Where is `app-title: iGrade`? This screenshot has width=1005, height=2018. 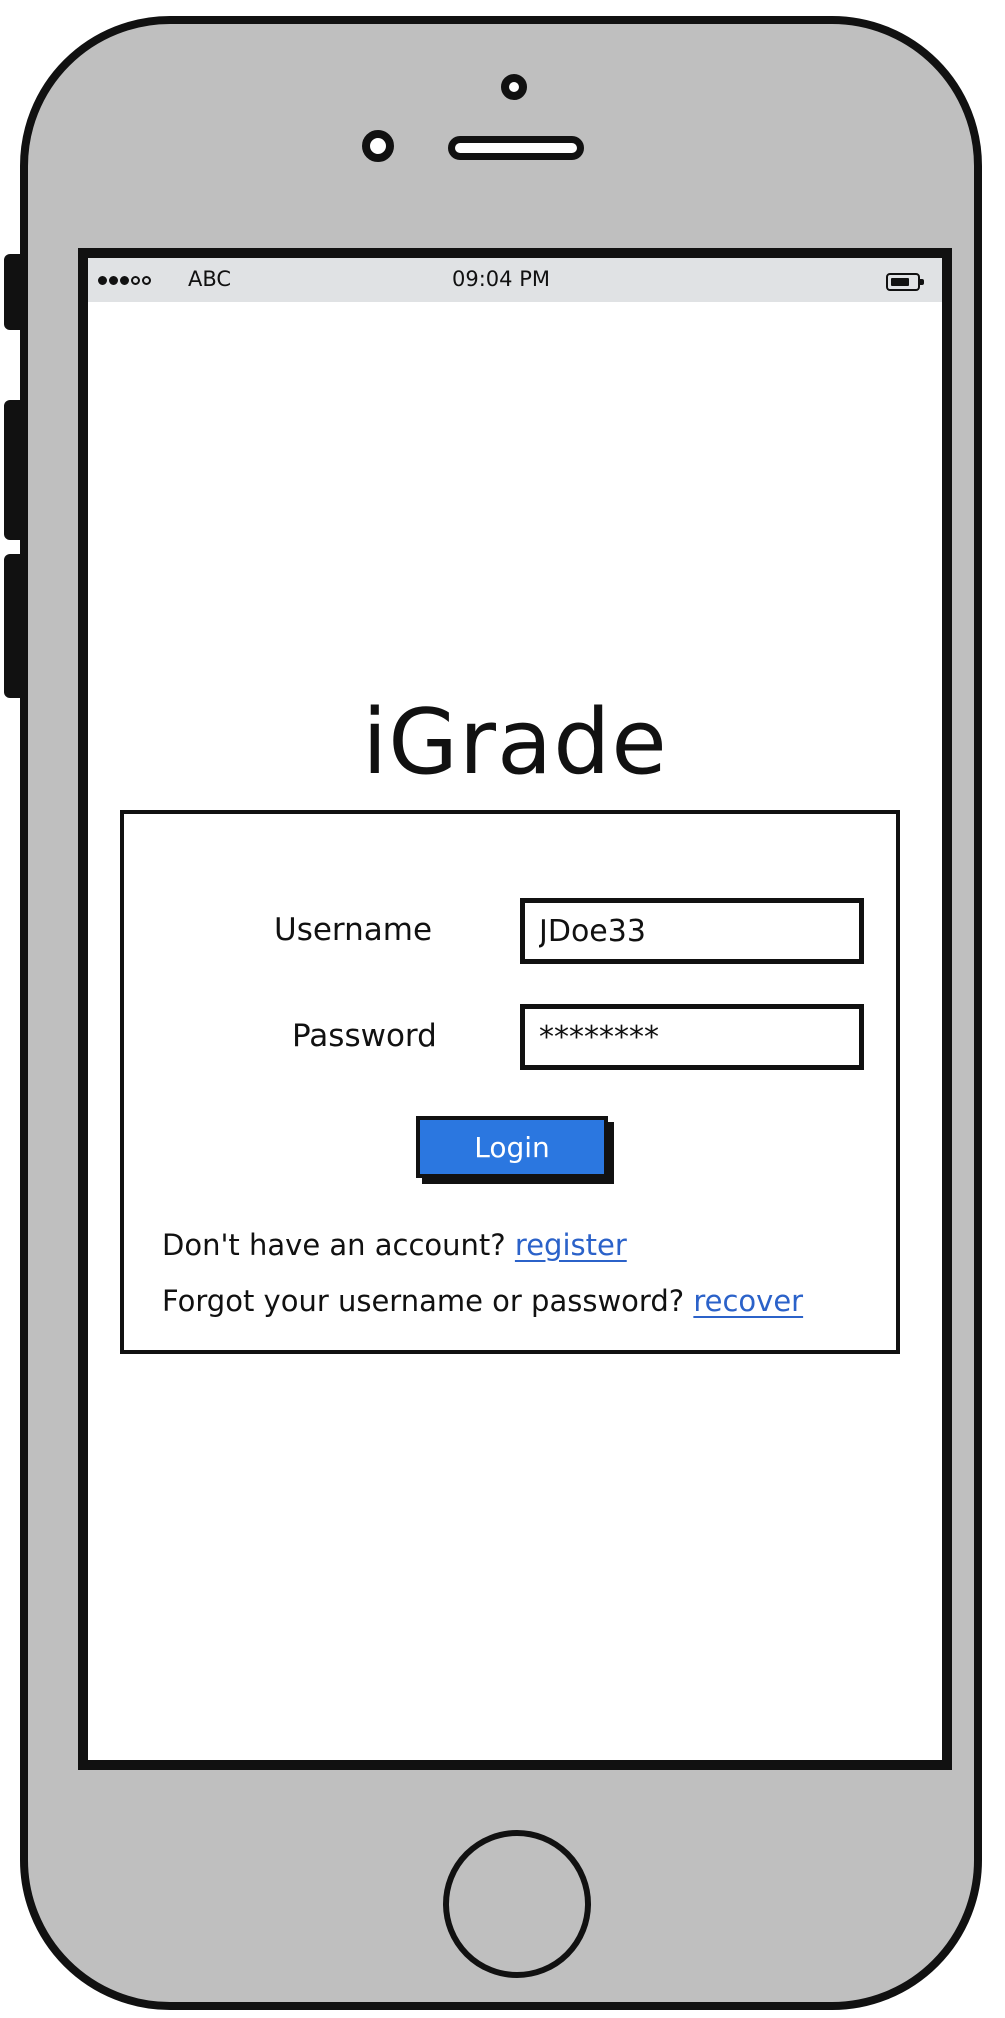
app-title: iGrade is located at coordinates (515, 742).